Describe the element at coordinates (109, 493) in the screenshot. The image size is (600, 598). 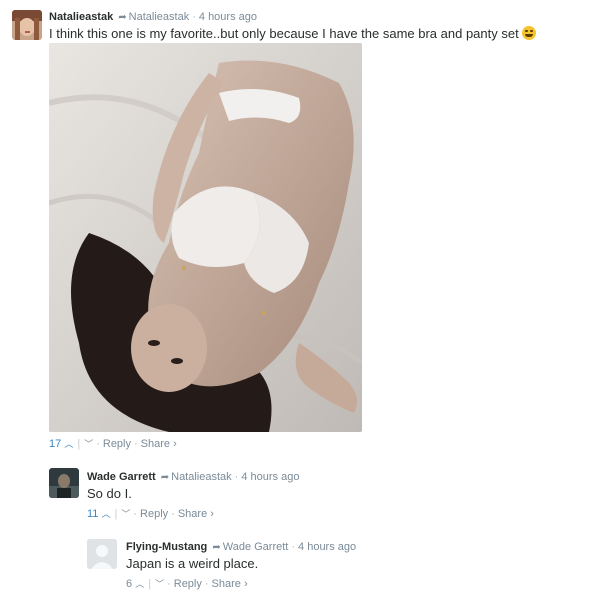
I see `comment-text: So do I.` at that location.